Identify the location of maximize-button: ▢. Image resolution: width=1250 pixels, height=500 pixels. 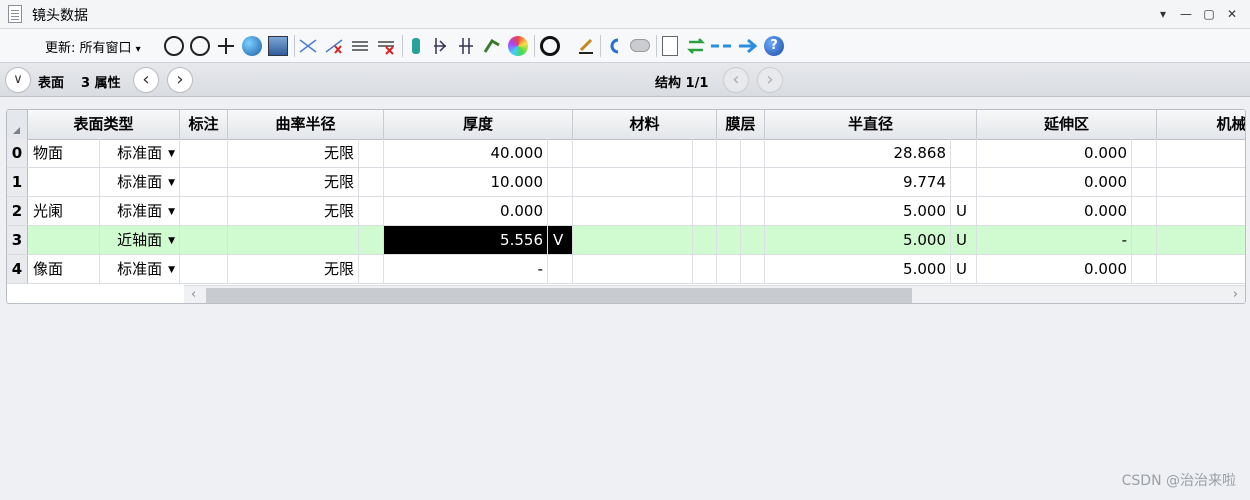
(1209, 14).